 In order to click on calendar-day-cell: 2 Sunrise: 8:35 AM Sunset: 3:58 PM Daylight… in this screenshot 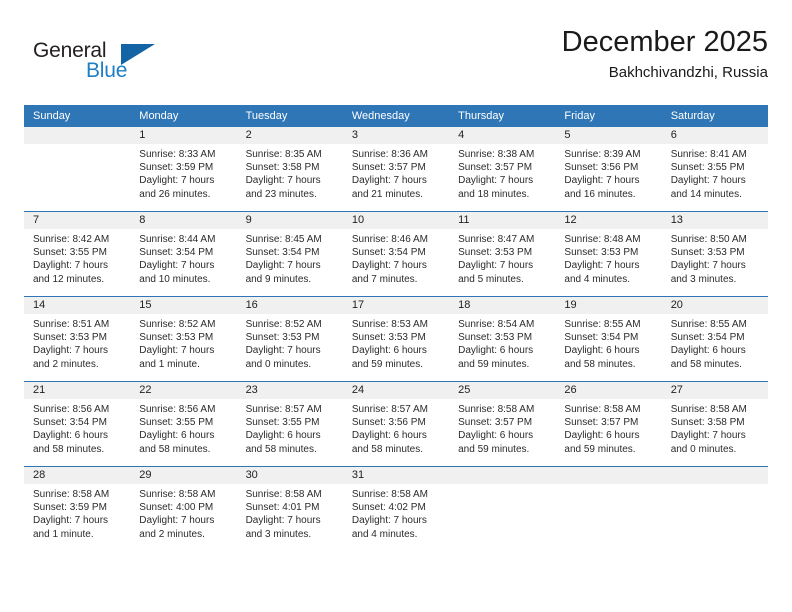, I will do `click(289, 169)`.